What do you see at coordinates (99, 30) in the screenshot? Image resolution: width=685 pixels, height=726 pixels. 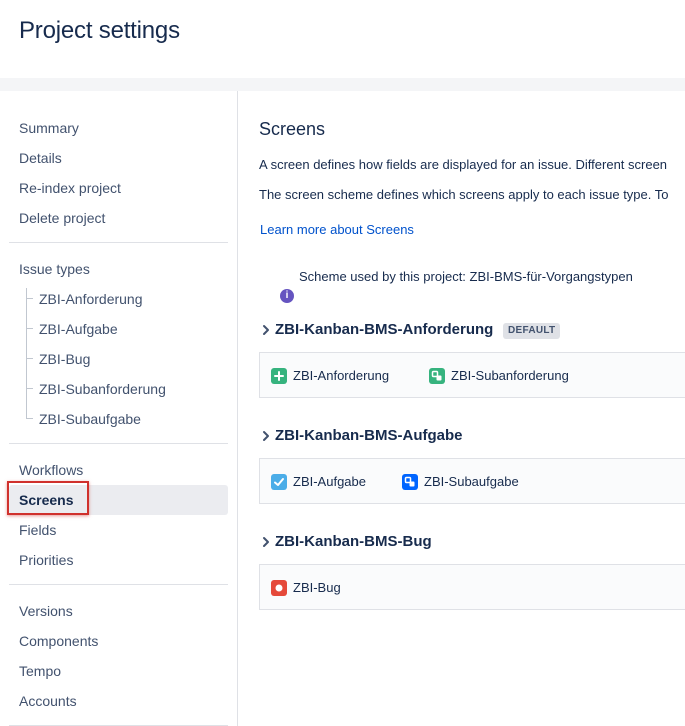 I see `page-title: Project settings` at bounding box center [99, 30].